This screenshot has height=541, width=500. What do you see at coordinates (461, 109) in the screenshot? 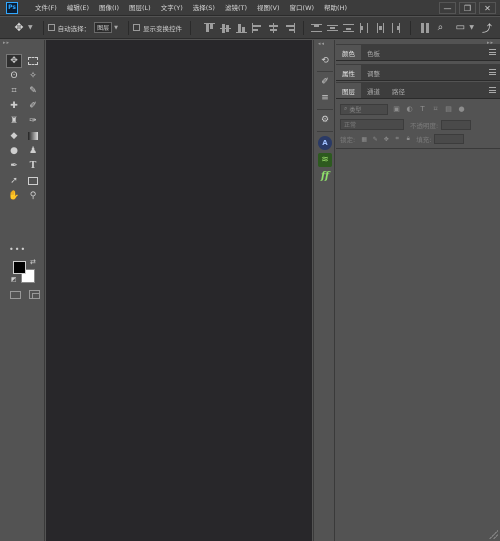
I see `filter-toggle-icon: ●` at bounding box center [461, 109].